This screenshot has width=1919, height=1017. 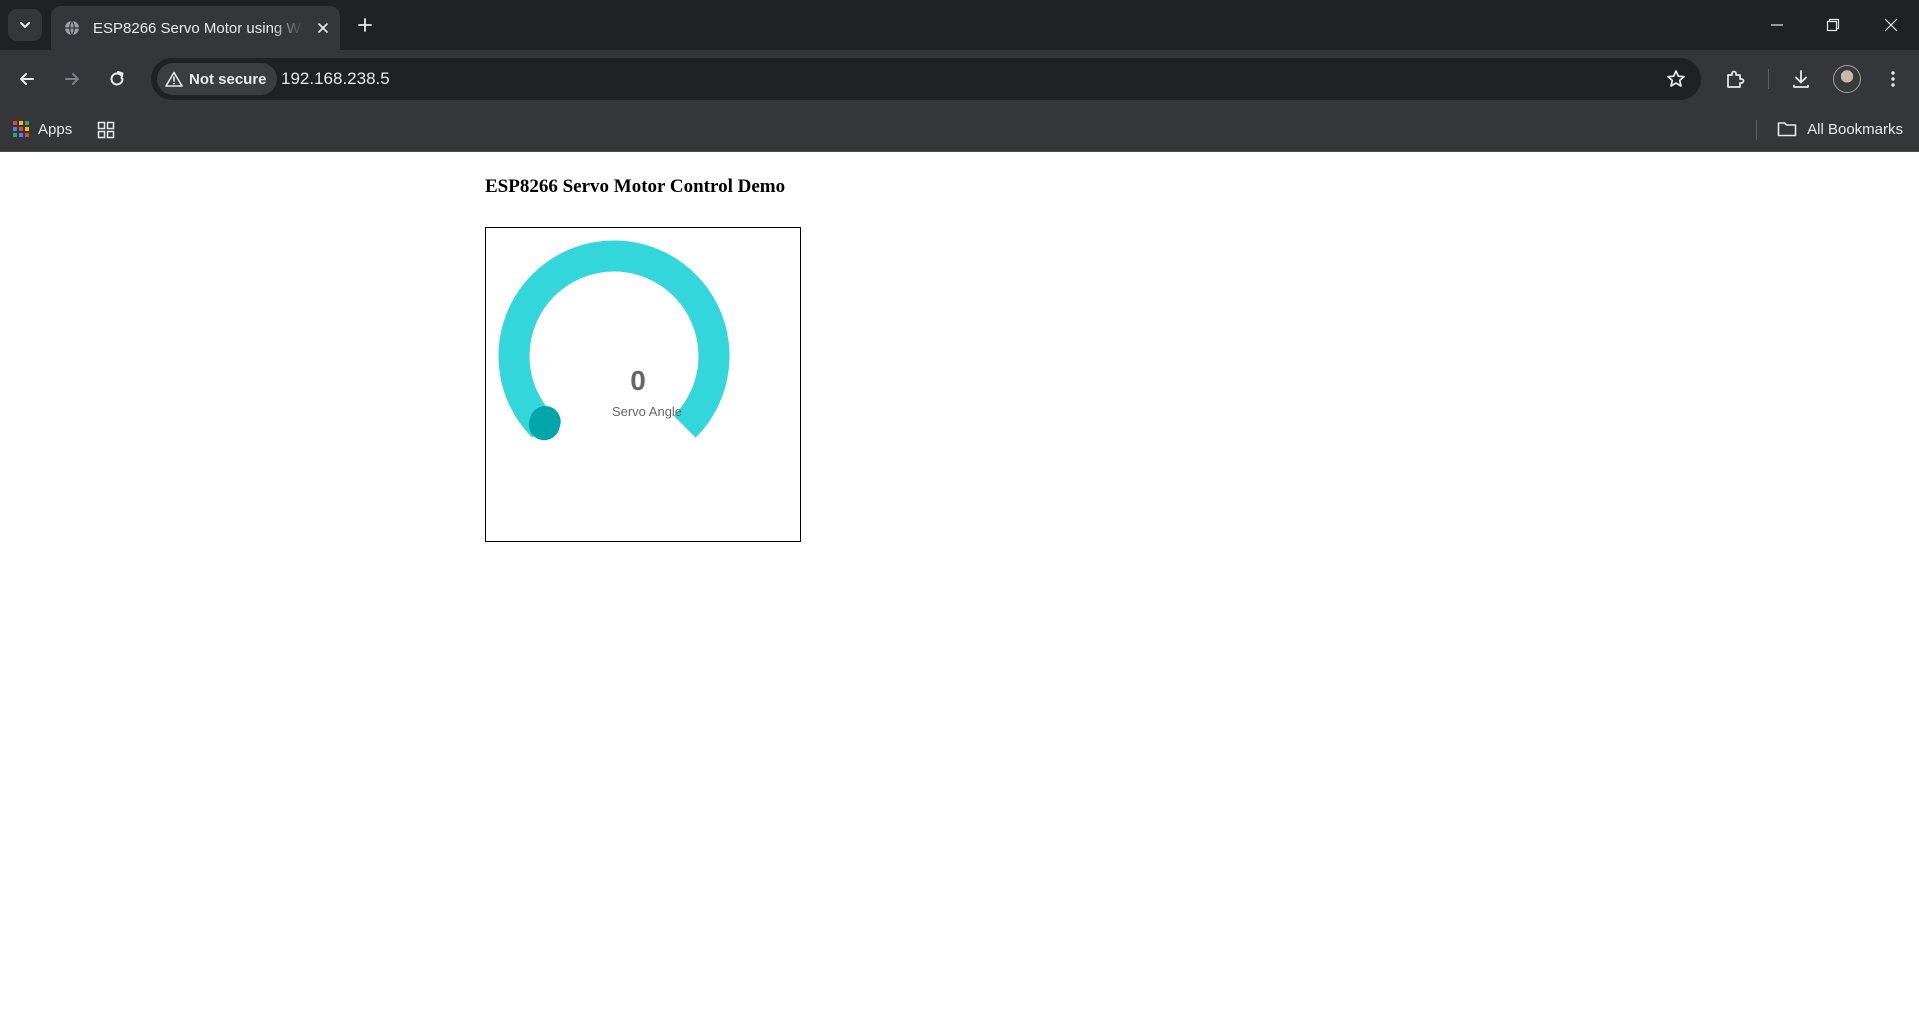 I want to click on puzzle-icon, so click(x=1736, y=79).